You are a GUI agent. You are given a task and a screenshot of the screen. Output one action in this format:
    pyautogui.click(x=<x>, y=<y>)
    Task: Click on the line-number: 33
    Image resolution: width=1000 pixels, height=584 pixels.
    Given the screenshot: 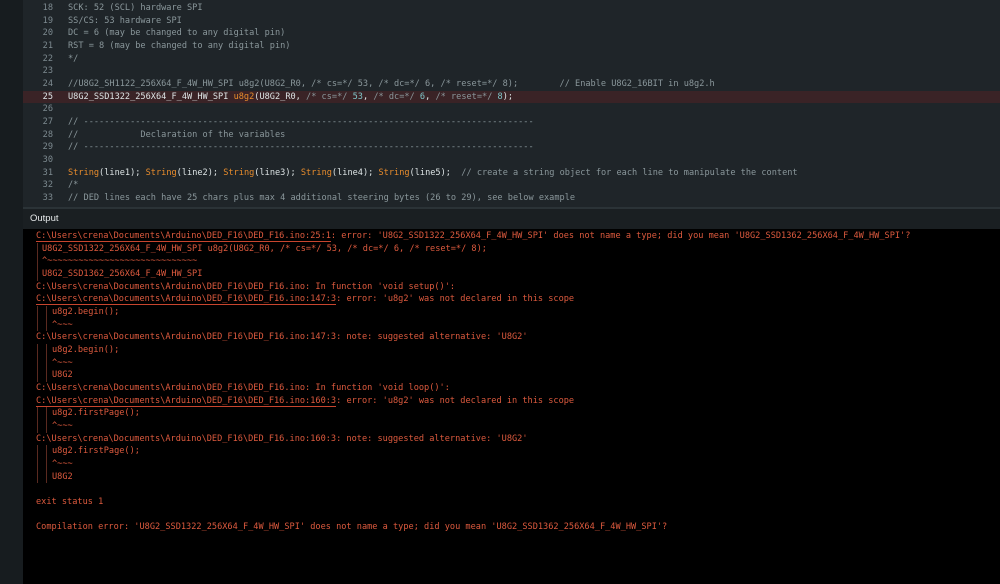 What is the action you would take?
    pyautogui.click(x=47, y=197)
    